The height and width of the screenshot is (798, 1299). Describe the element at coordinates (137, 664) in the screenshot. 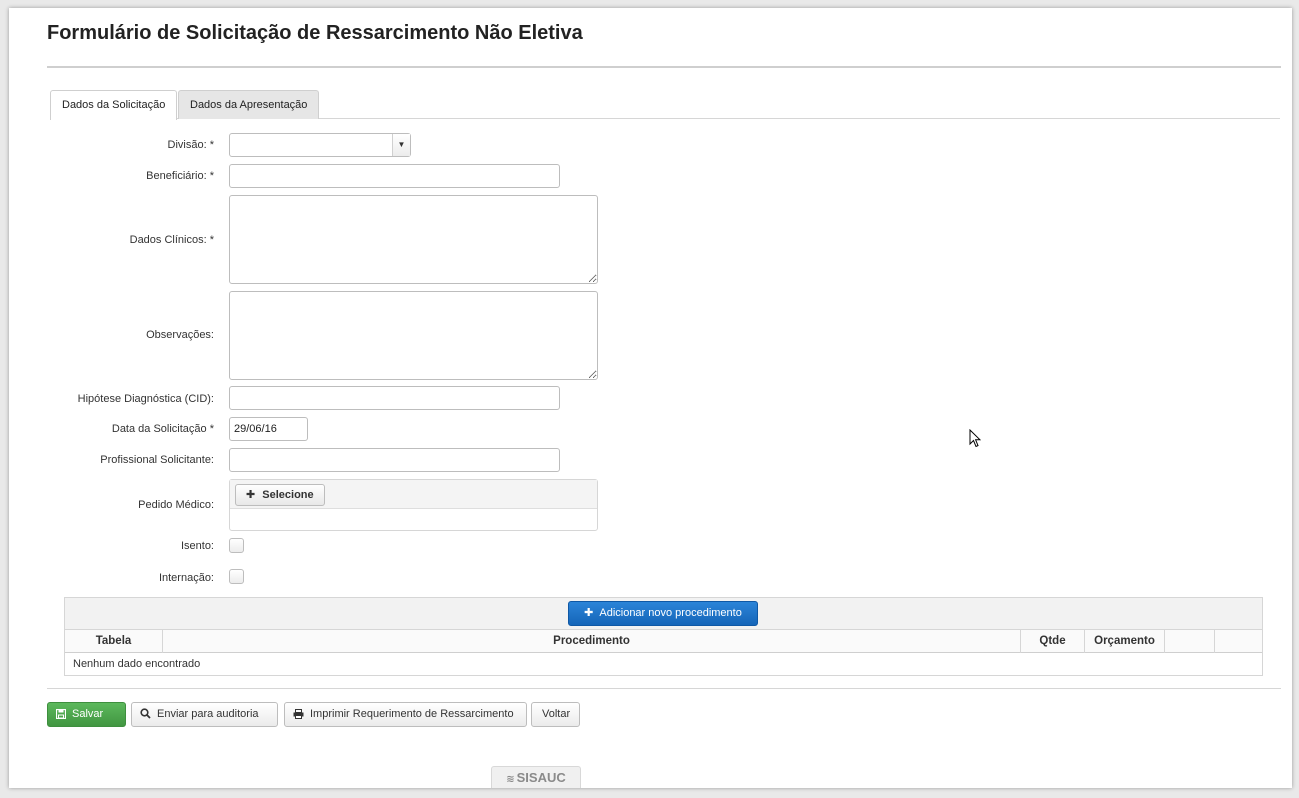

I see `empty-message: Nenhum dado encontrado` at that location.